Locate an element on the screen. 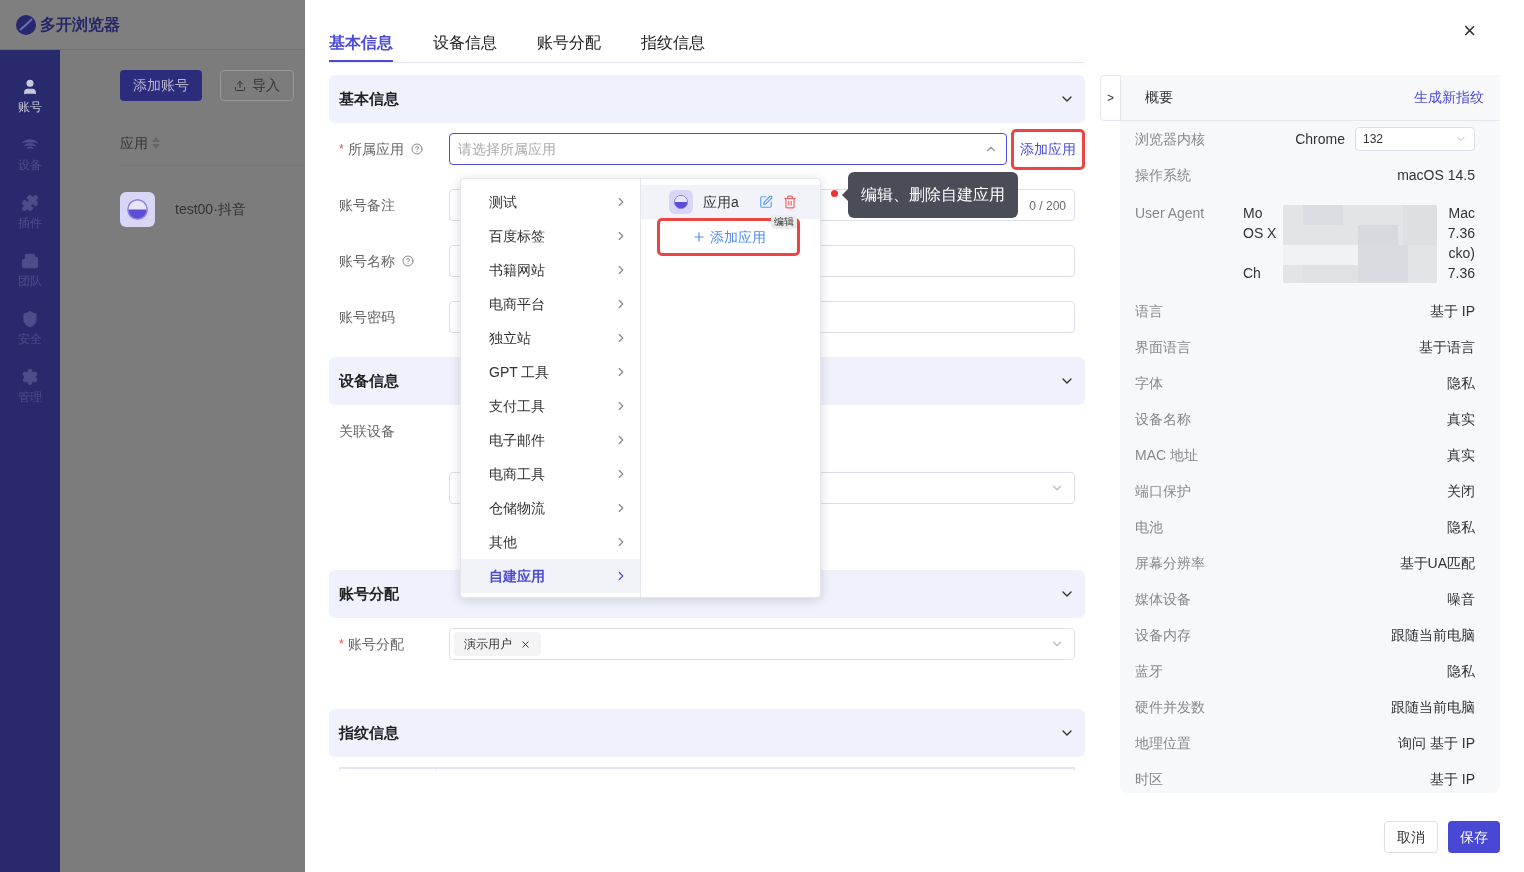 The image size is (1524, 872). summary-value: 噪音 is located at coordinates (1461, 599).